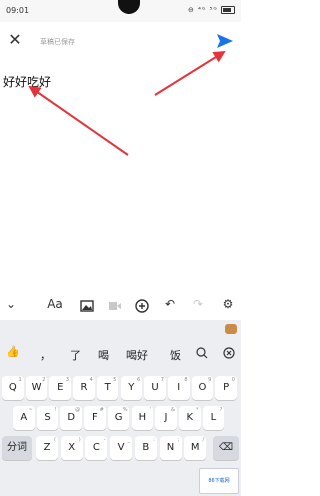 This screenshot has height=496, width=320. I want to click on key-label: F, so click(95, 417).